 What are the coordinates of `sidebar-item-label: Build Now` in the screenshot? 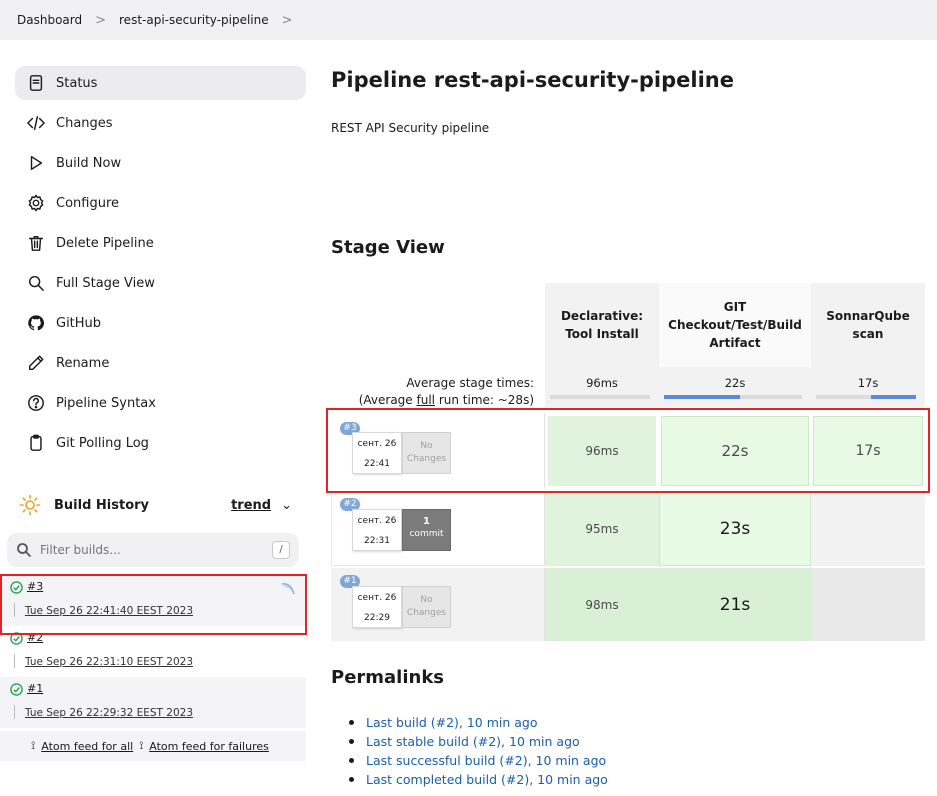 It's located at (89, 163).